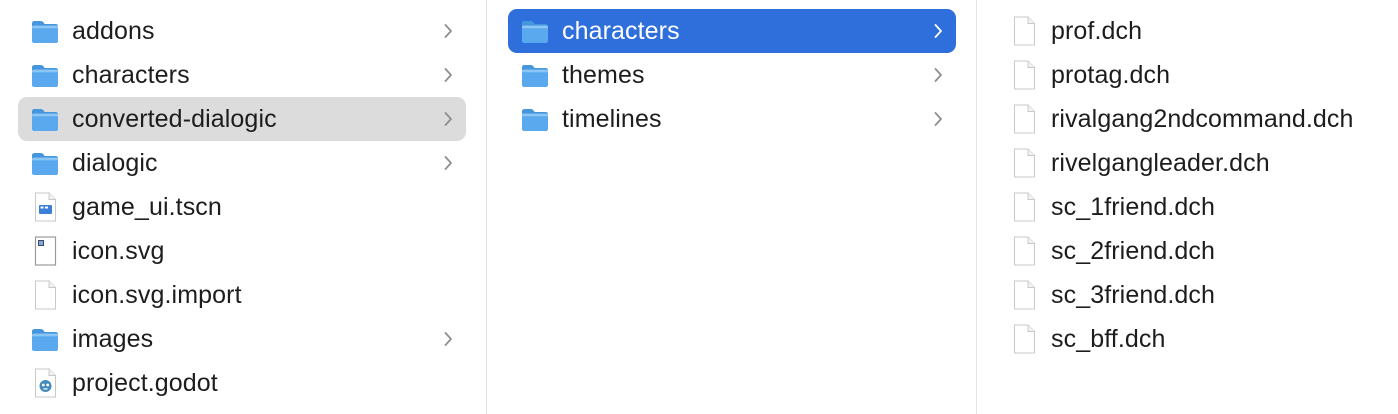  I want to click on item-label: game_ui.tscn, so click(147, 206).